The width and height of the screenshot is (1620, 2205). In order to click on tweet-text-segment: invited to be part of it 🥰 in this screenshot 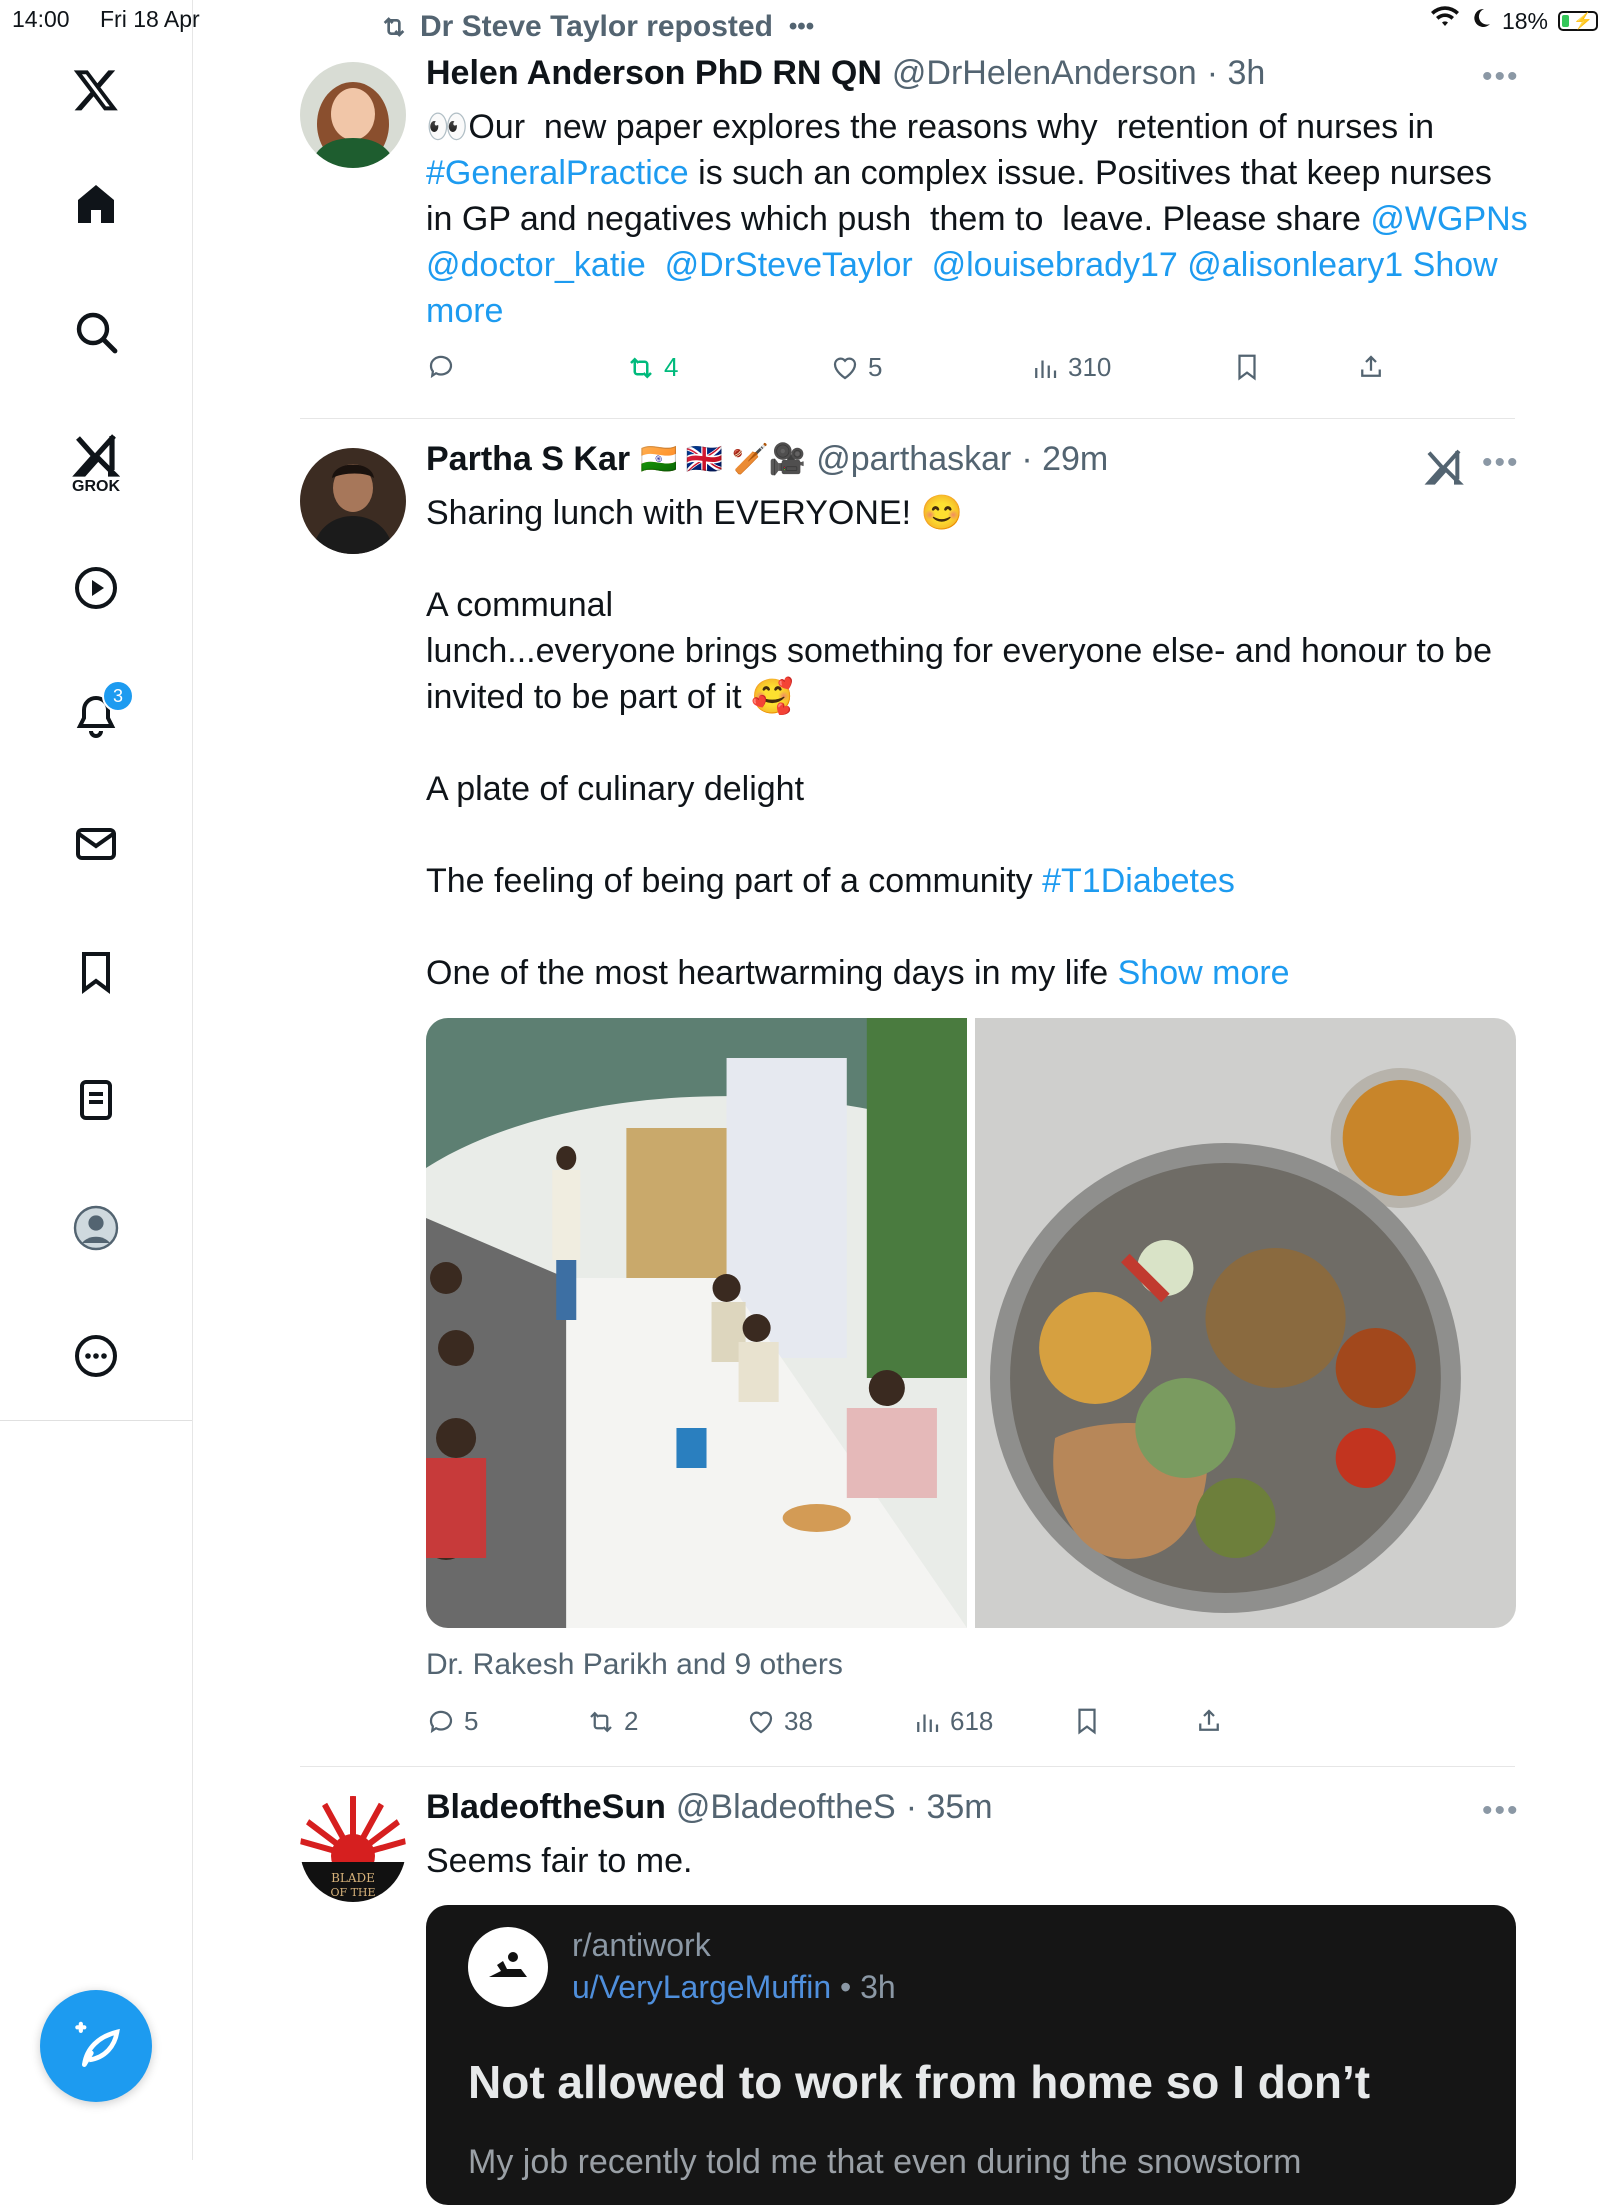, I will do `click(610, 697)`.